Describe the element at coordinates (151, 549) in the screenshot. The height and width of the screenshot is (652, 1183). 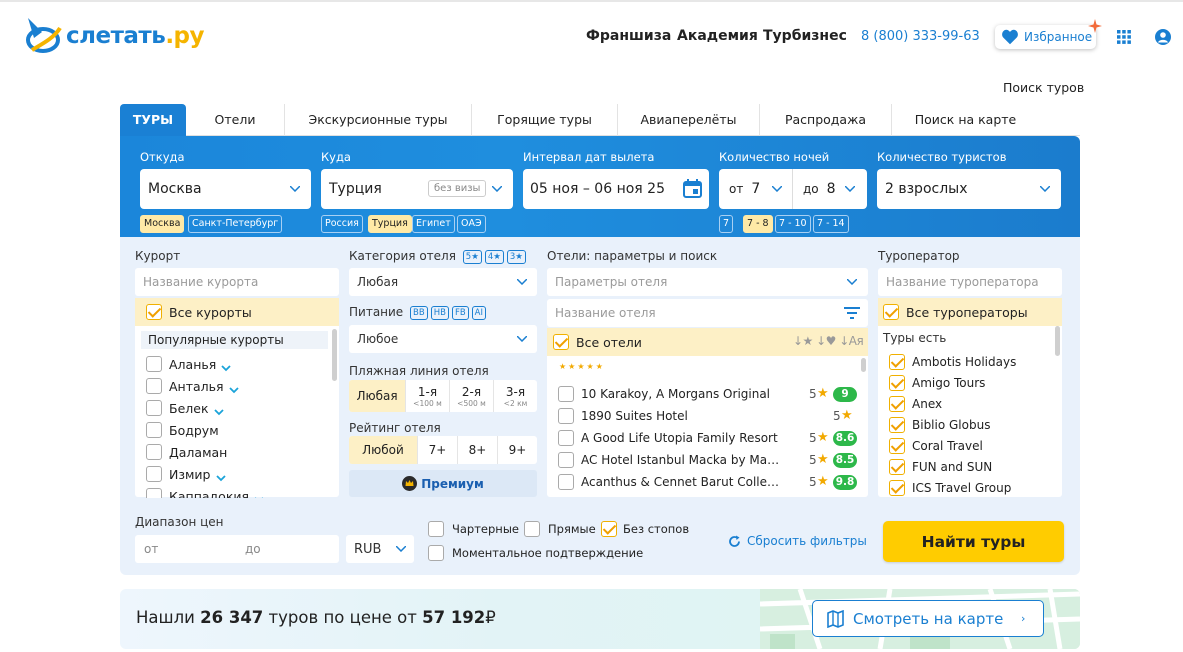
I see `price-from-input: от` at that location.